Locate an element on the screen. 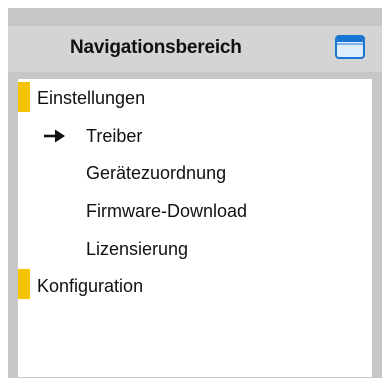 This screenshot has height=385, width=392. window-icon is located at coordinates (350, 47).